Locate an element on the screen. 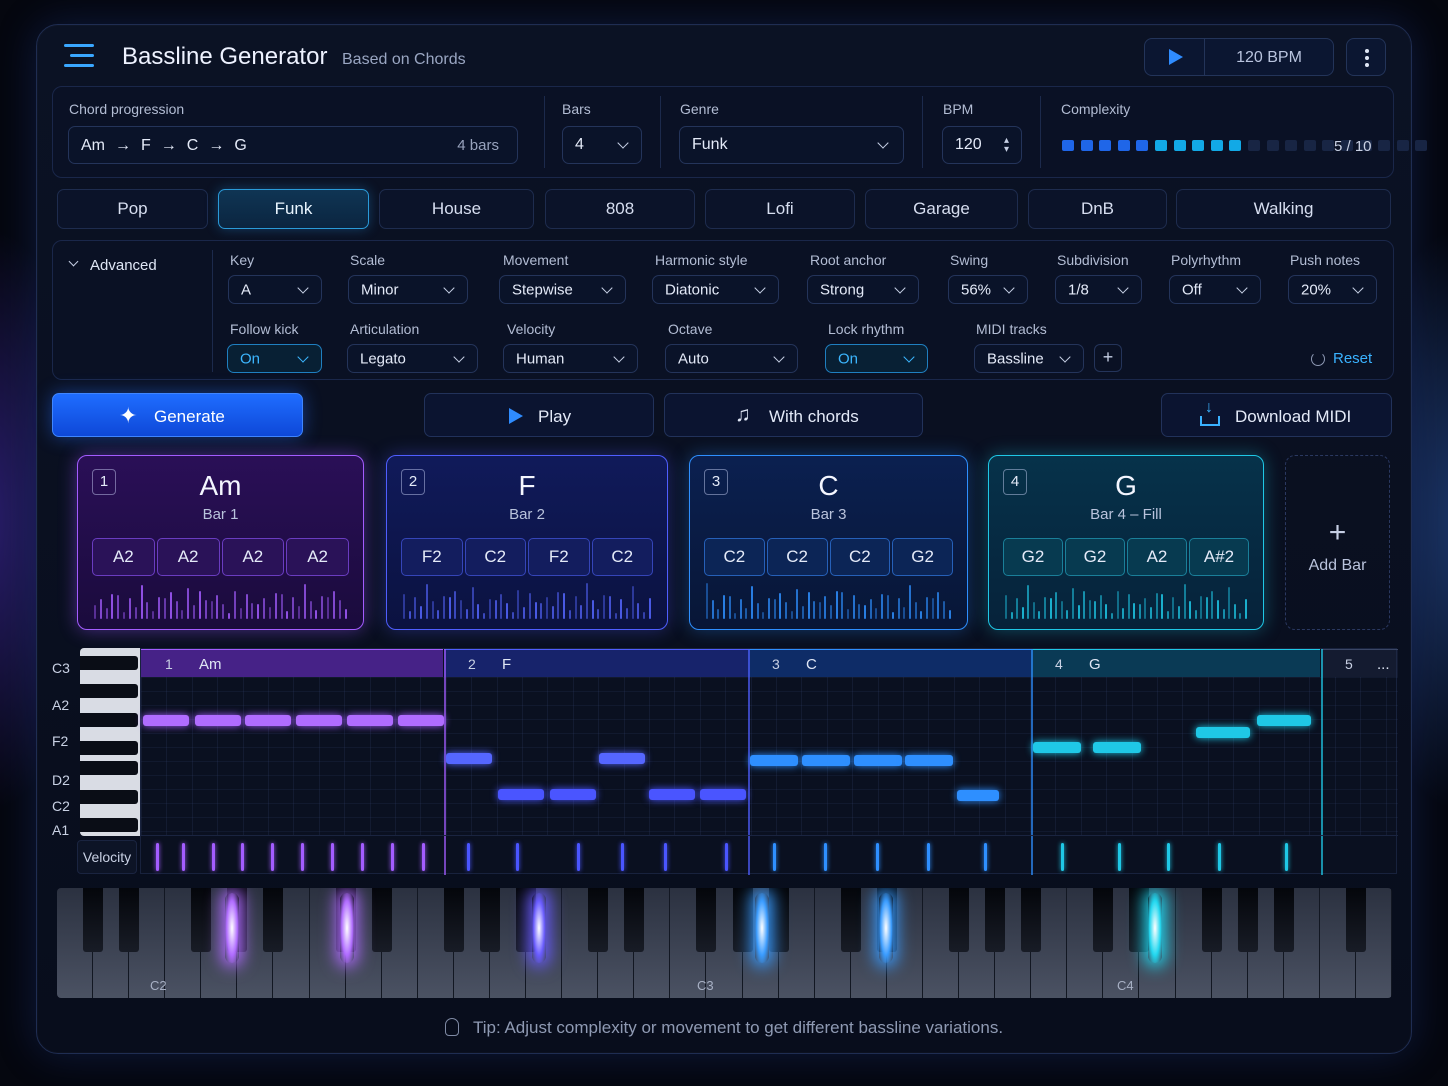  reset-button: Reset is located at coordinates (1341, 358).